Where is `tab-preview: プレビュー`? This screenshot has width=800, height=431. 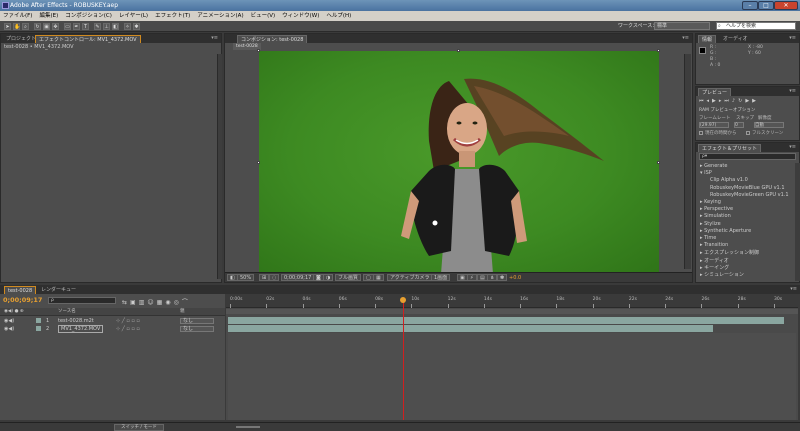 tab-preview: プレビュー is located at coordinates (715, 92).